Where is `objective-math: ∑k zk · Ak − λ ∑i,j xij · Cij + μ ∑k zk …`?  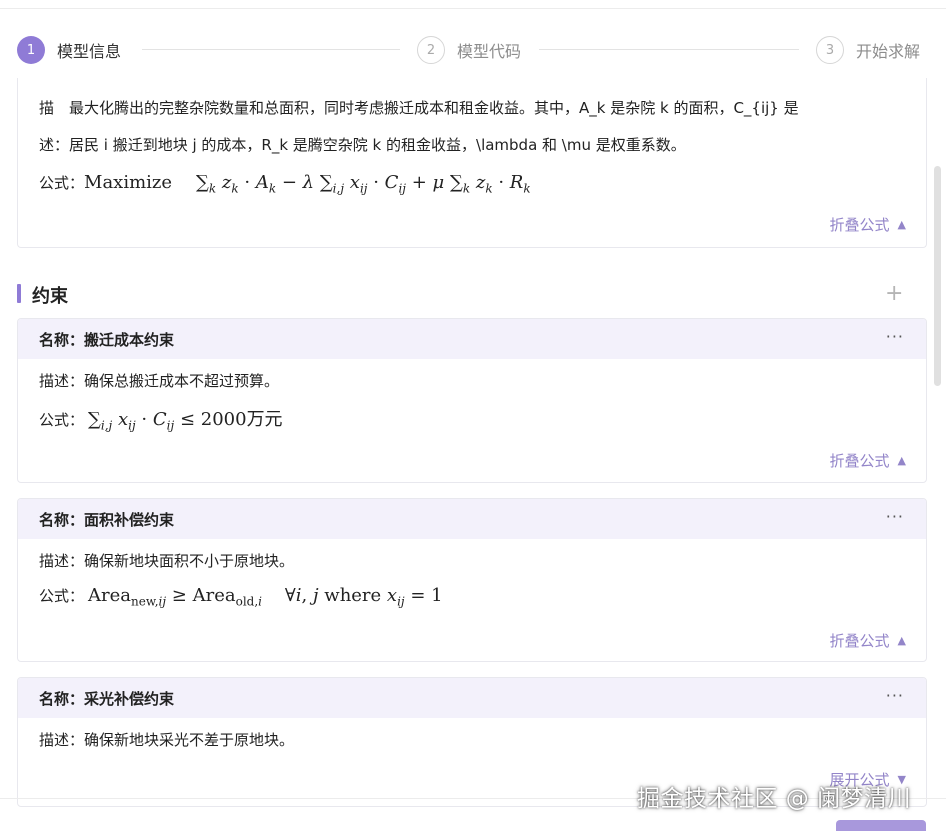
objective-math: ∑k zk · Ak − λ ∑i,j xij · Cij + μ ∑k zk … is located at coordinates (363, 184).